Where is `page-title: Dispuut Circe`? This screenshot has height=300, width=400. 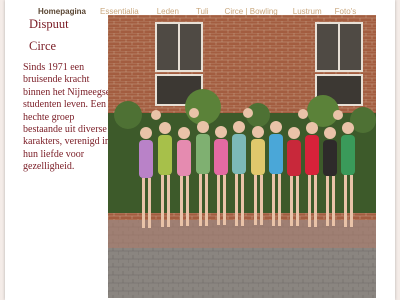 page-title: Dispuut Circe is located at coordinates (66, 35).